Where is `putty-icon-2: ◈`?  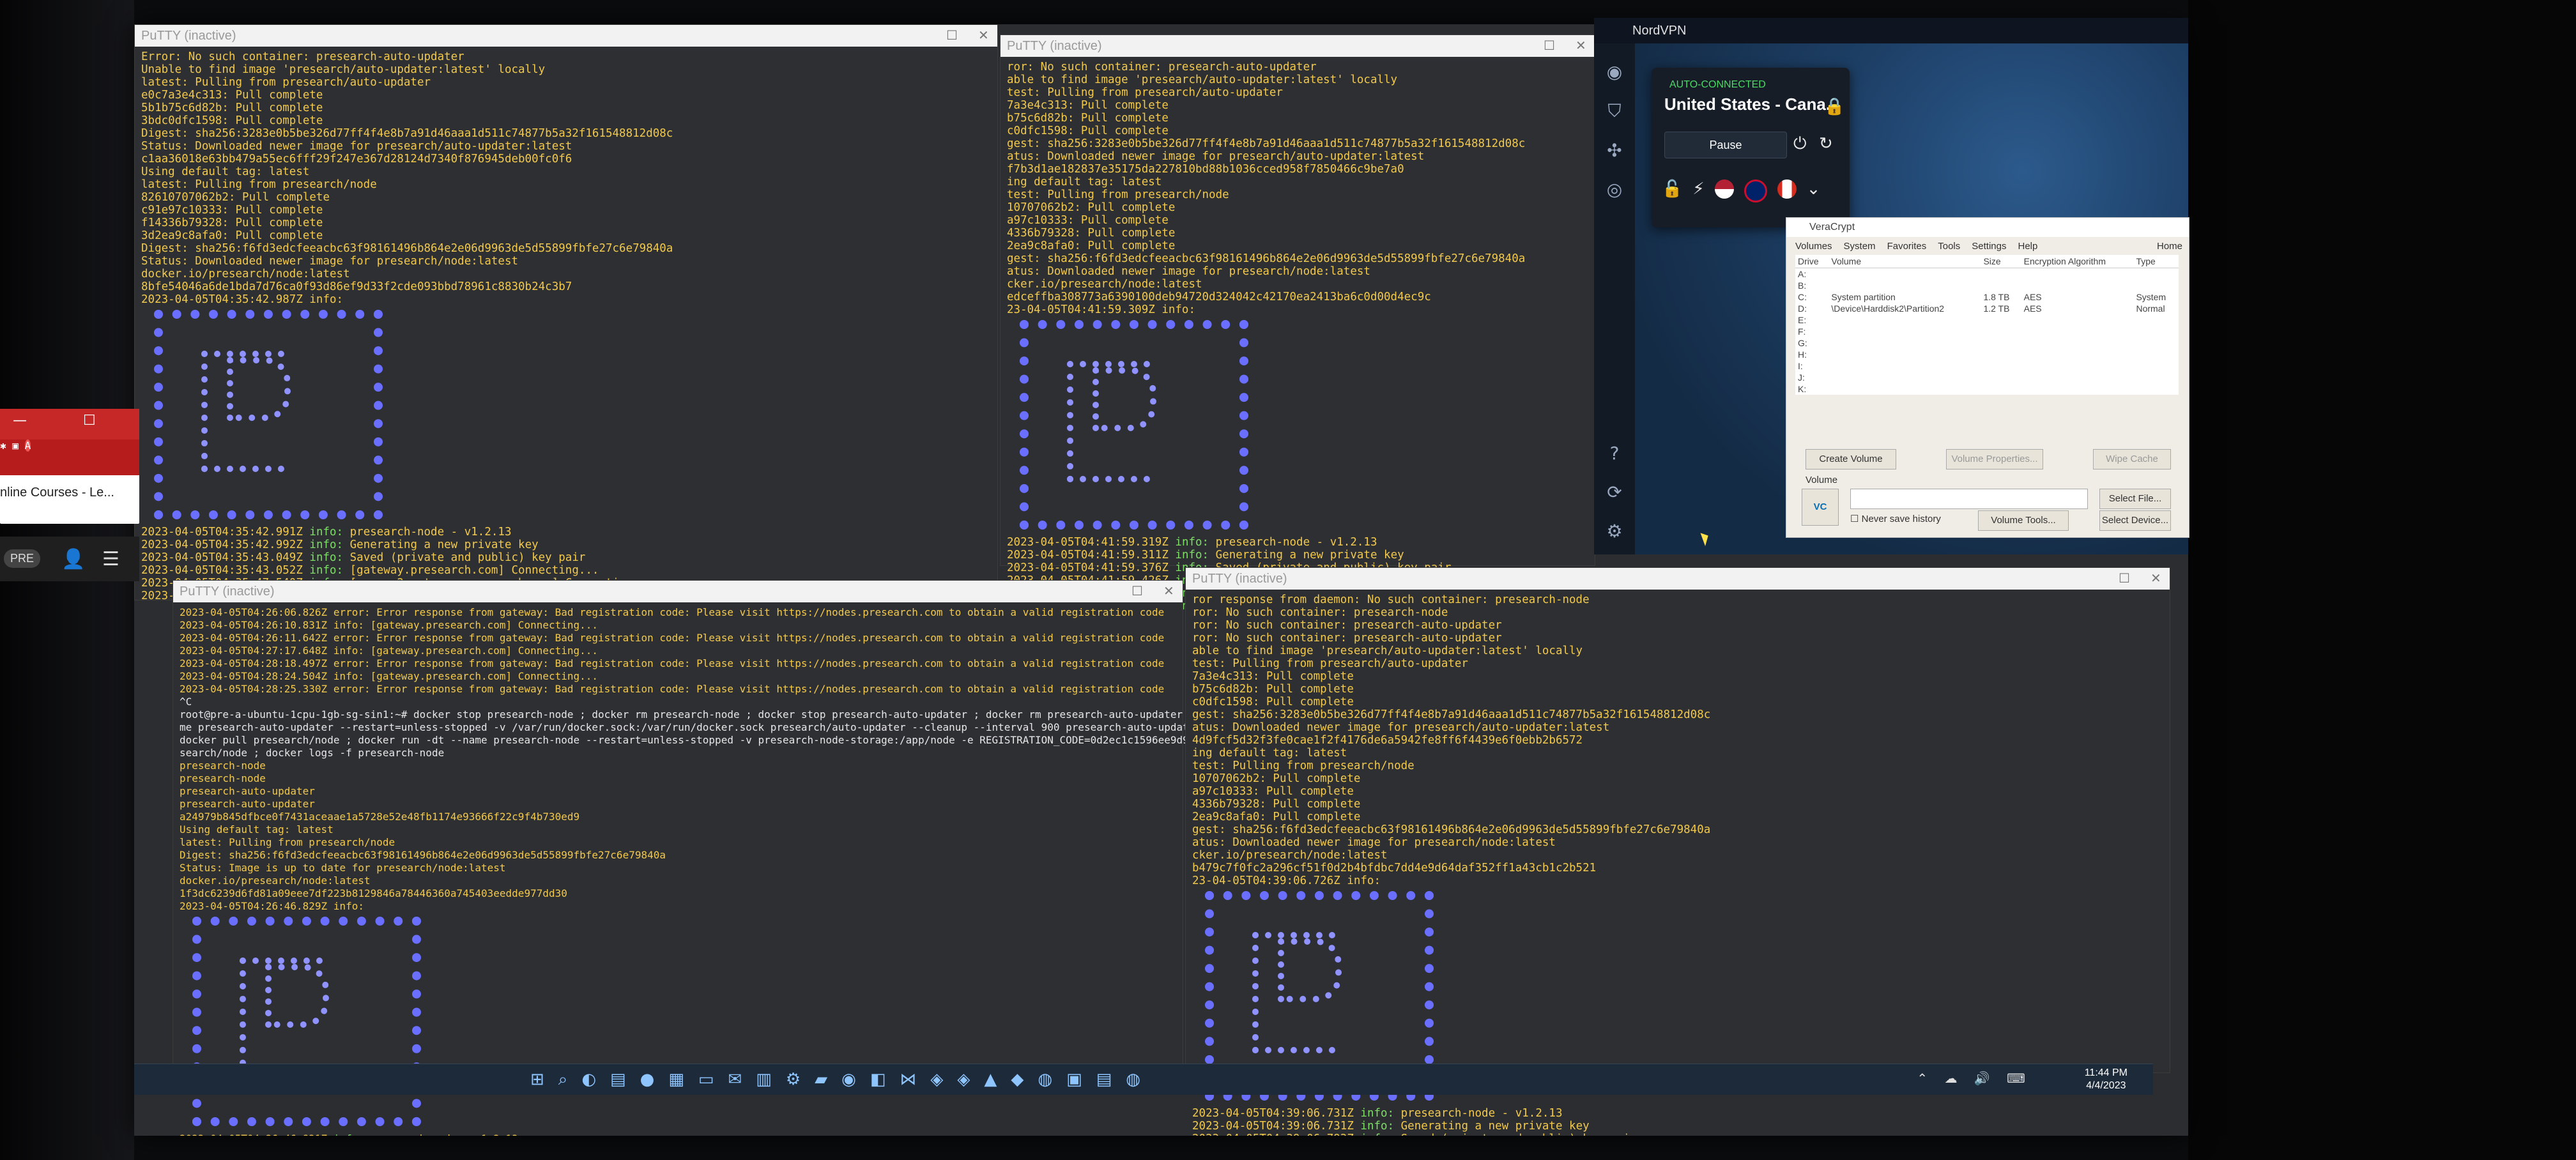 putty-icon-2: ◈ is located at coordinates (963, 1080).